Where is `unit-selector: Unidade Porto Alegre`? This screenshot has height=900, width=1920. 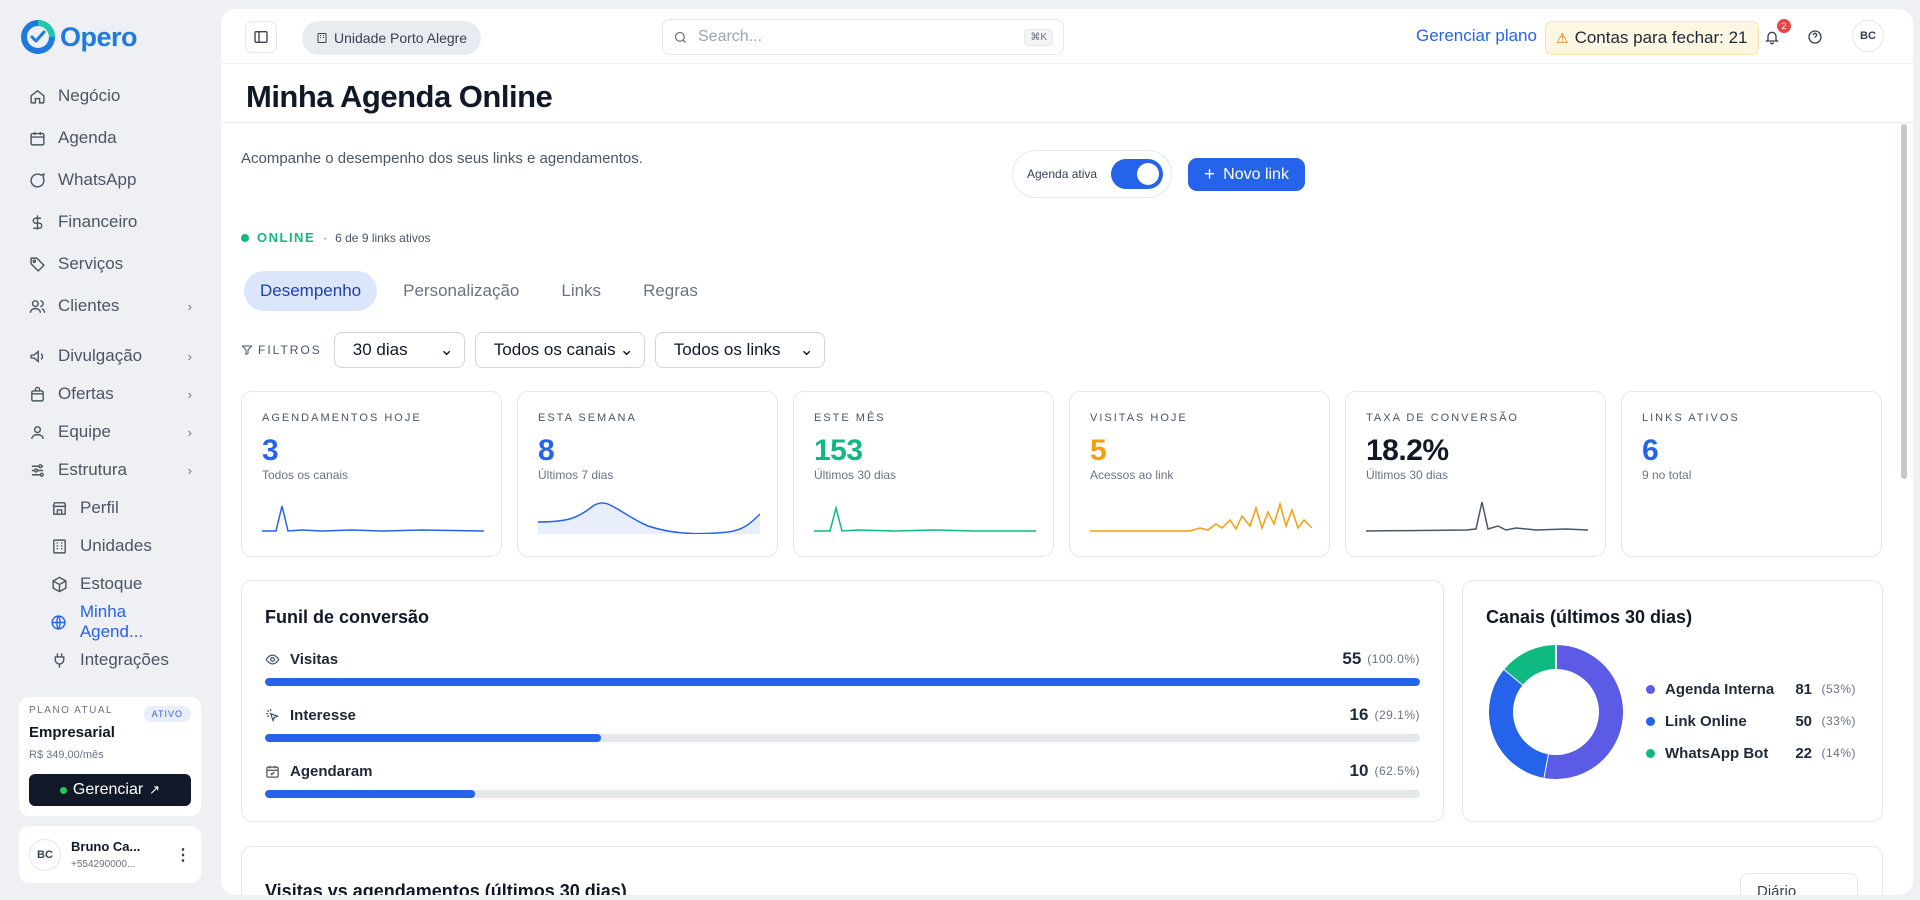 unit-selector: Unidade Porto Alegre is located at coordinates (392, 38).